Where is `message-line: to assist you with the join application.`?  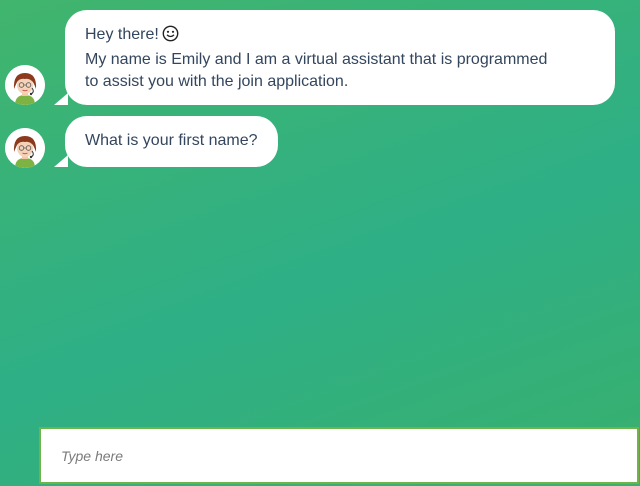
message-line: to assist you with the join application. is located at coordinates (217, 81).